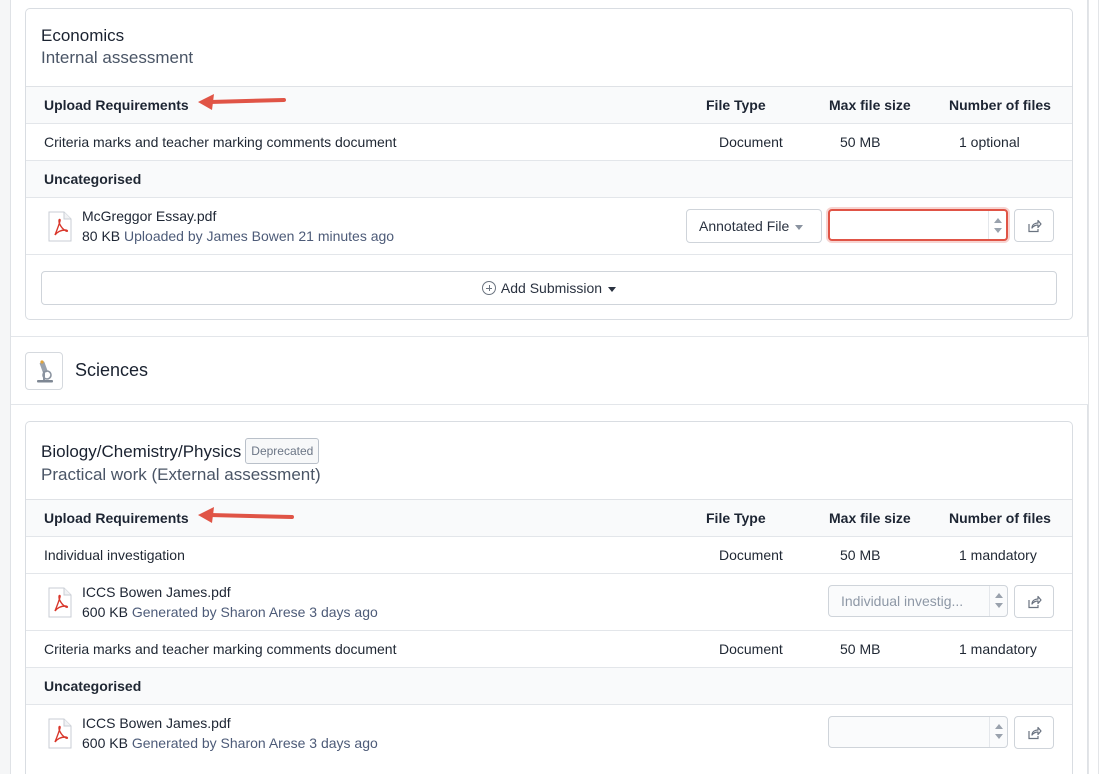  What do you see at coordinates (117, 57) in the screenshot?
I see `assessment-subtitle: Internal assessment` at bounding box center [117, 57].